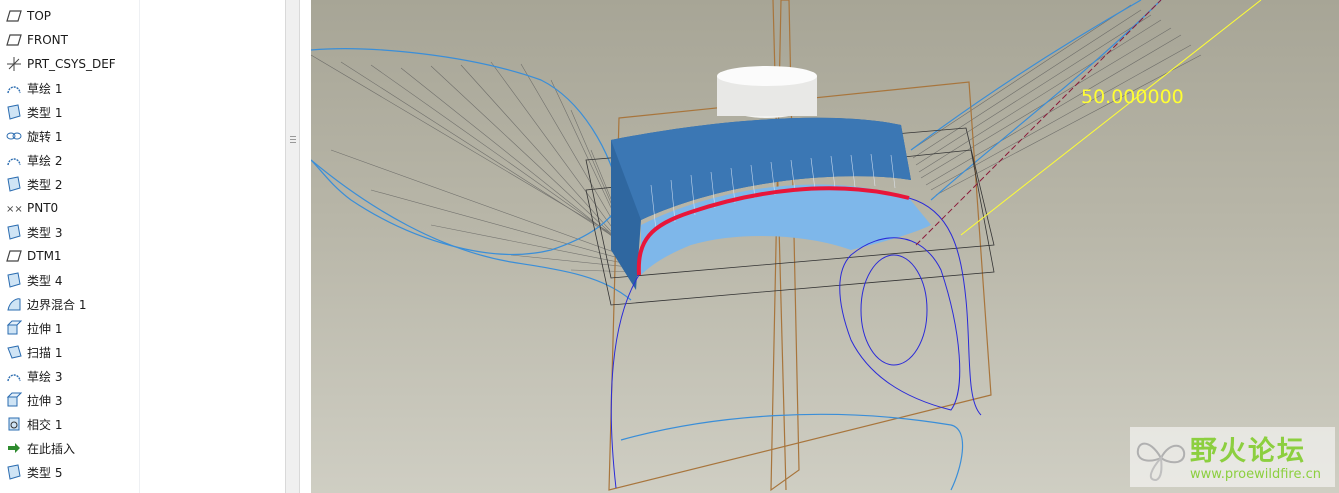 Image resolution: width=1339 pixels, height=493 pixels. Describe the element at coordinates (1248, 451) in the screenshot. I see `watermark-title: 野火论坛` at that location.